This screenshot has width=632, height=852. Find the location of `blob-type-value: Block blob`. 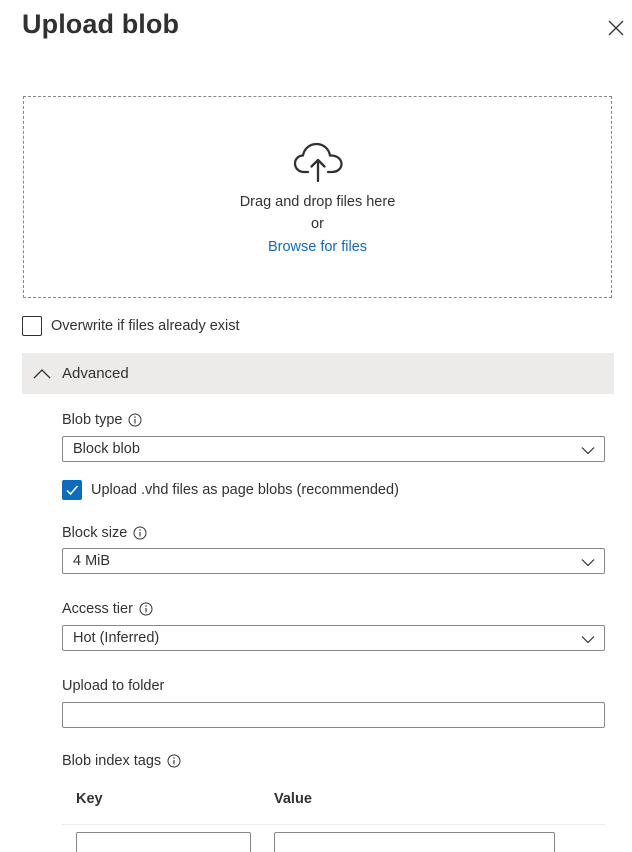

blob-type-value: Block blob is located at coordinates (106, 449).